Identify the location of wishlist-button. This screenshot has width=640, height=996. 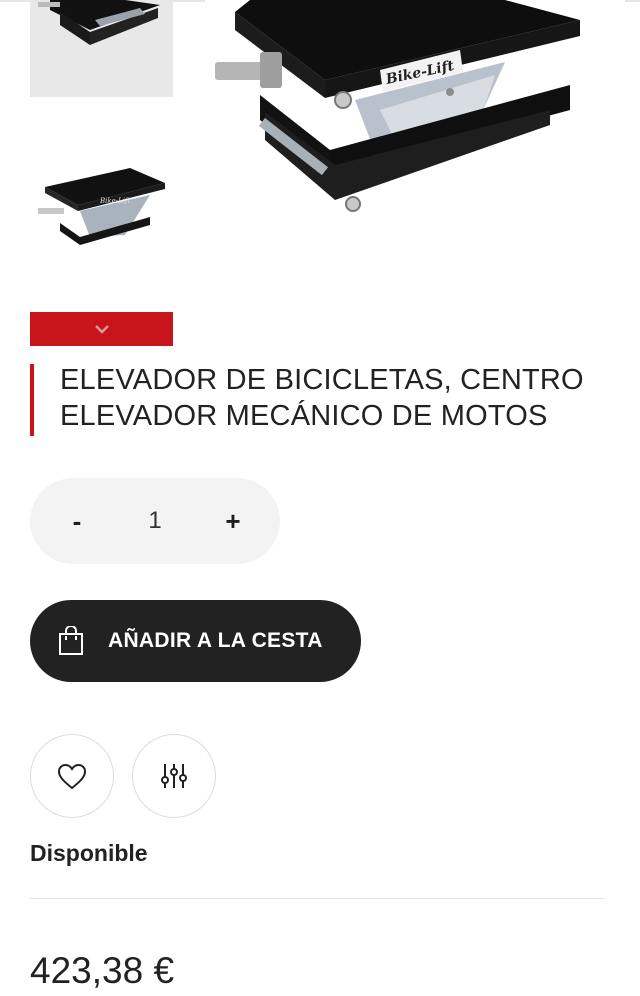
(72, 776).